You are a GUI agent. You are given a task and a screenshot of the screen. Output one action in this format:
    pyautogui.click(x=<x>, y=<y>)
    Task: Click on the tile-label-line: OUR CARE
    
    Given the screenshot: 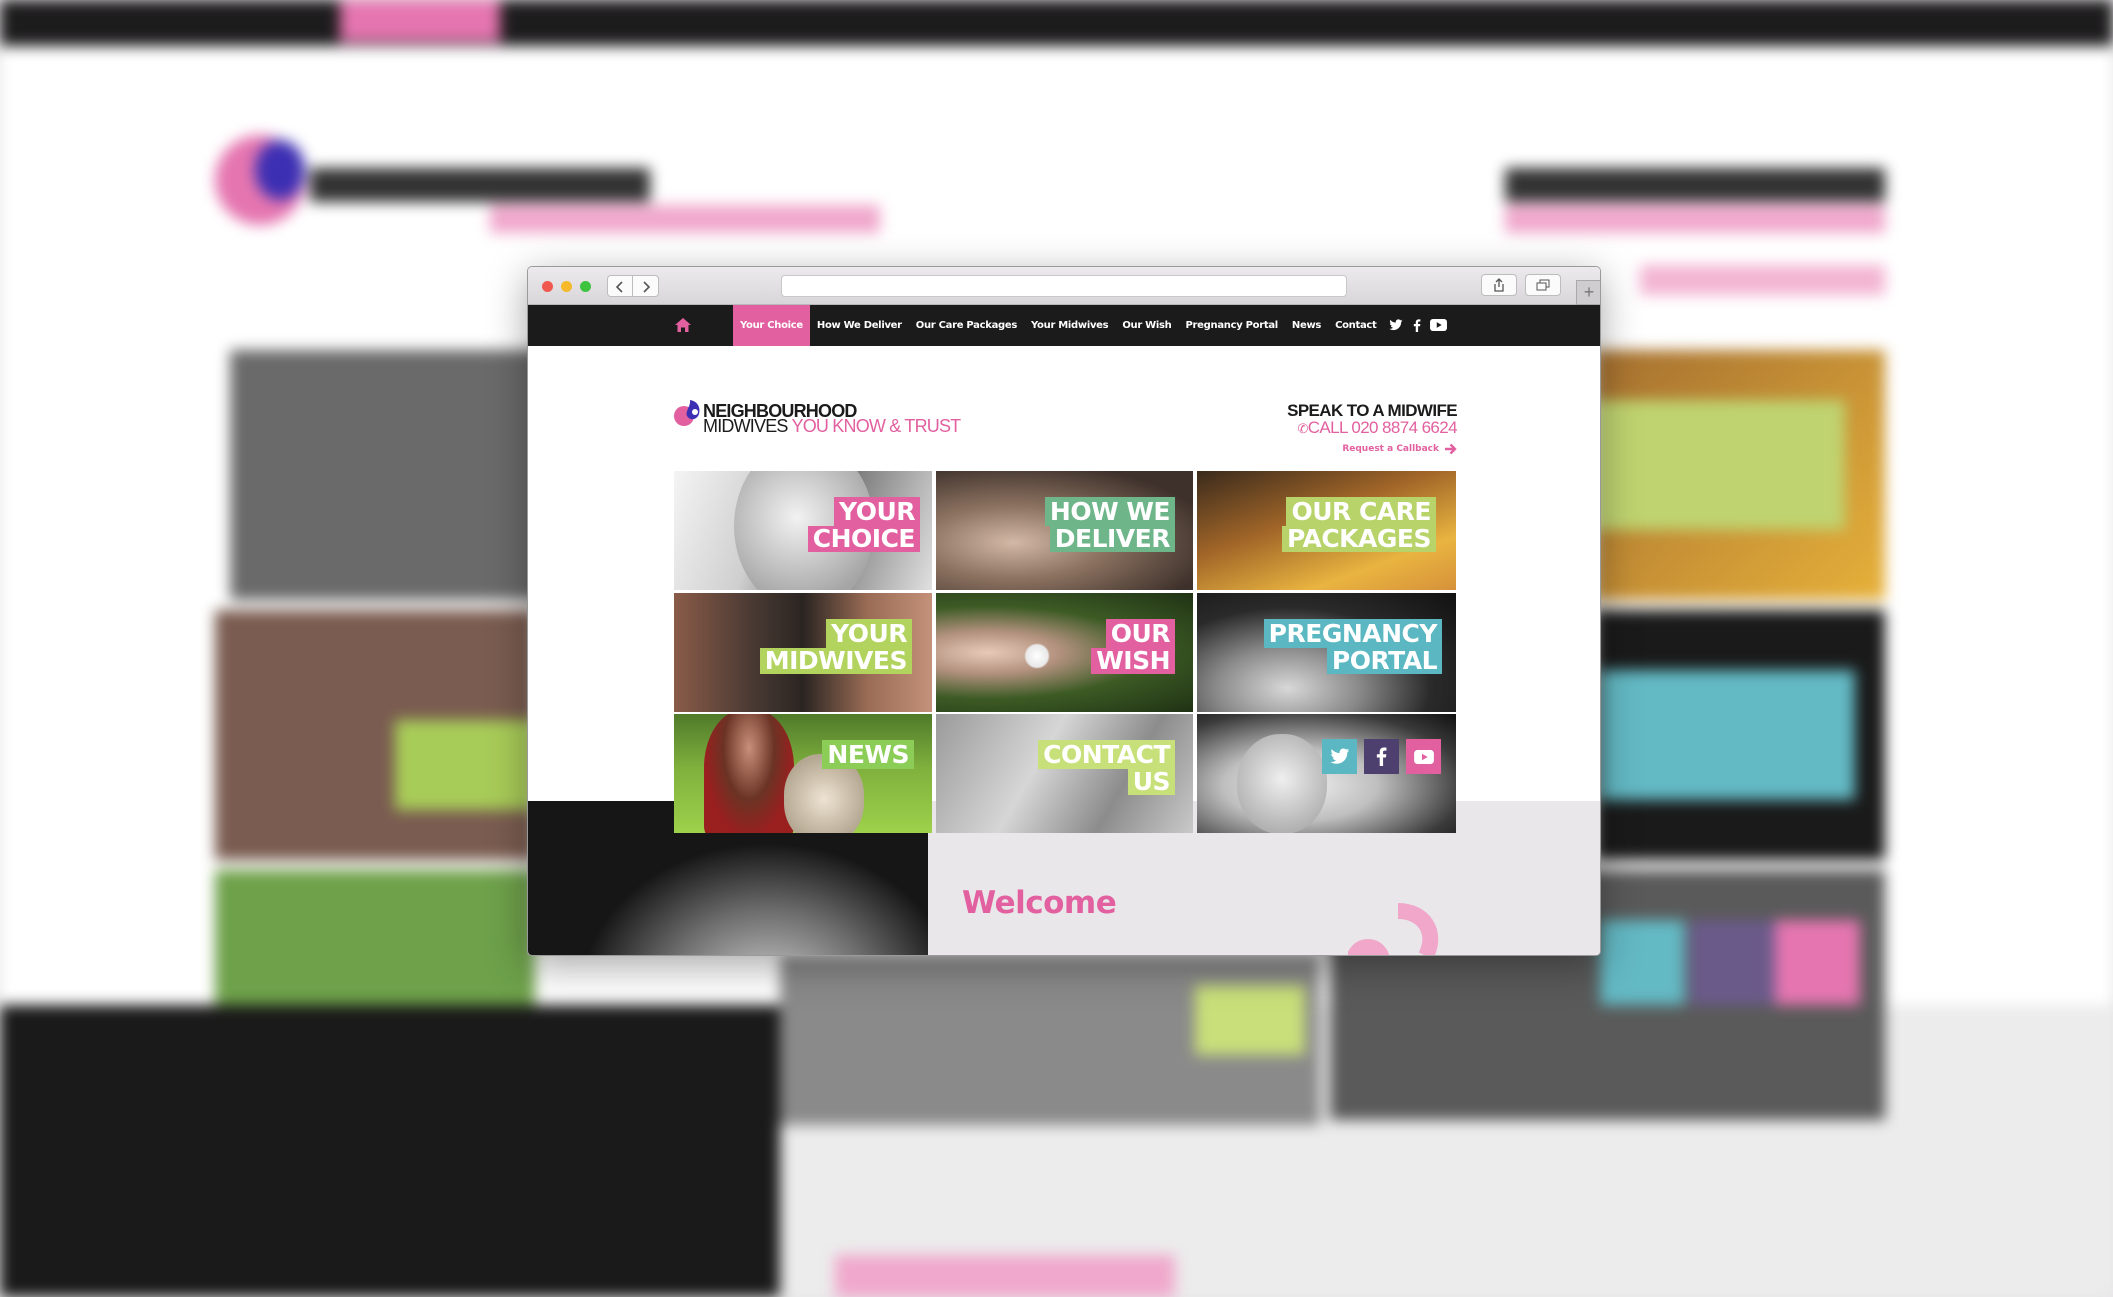 What is the action you would take?
    pyautogui.click(x=1361, y=511)
    